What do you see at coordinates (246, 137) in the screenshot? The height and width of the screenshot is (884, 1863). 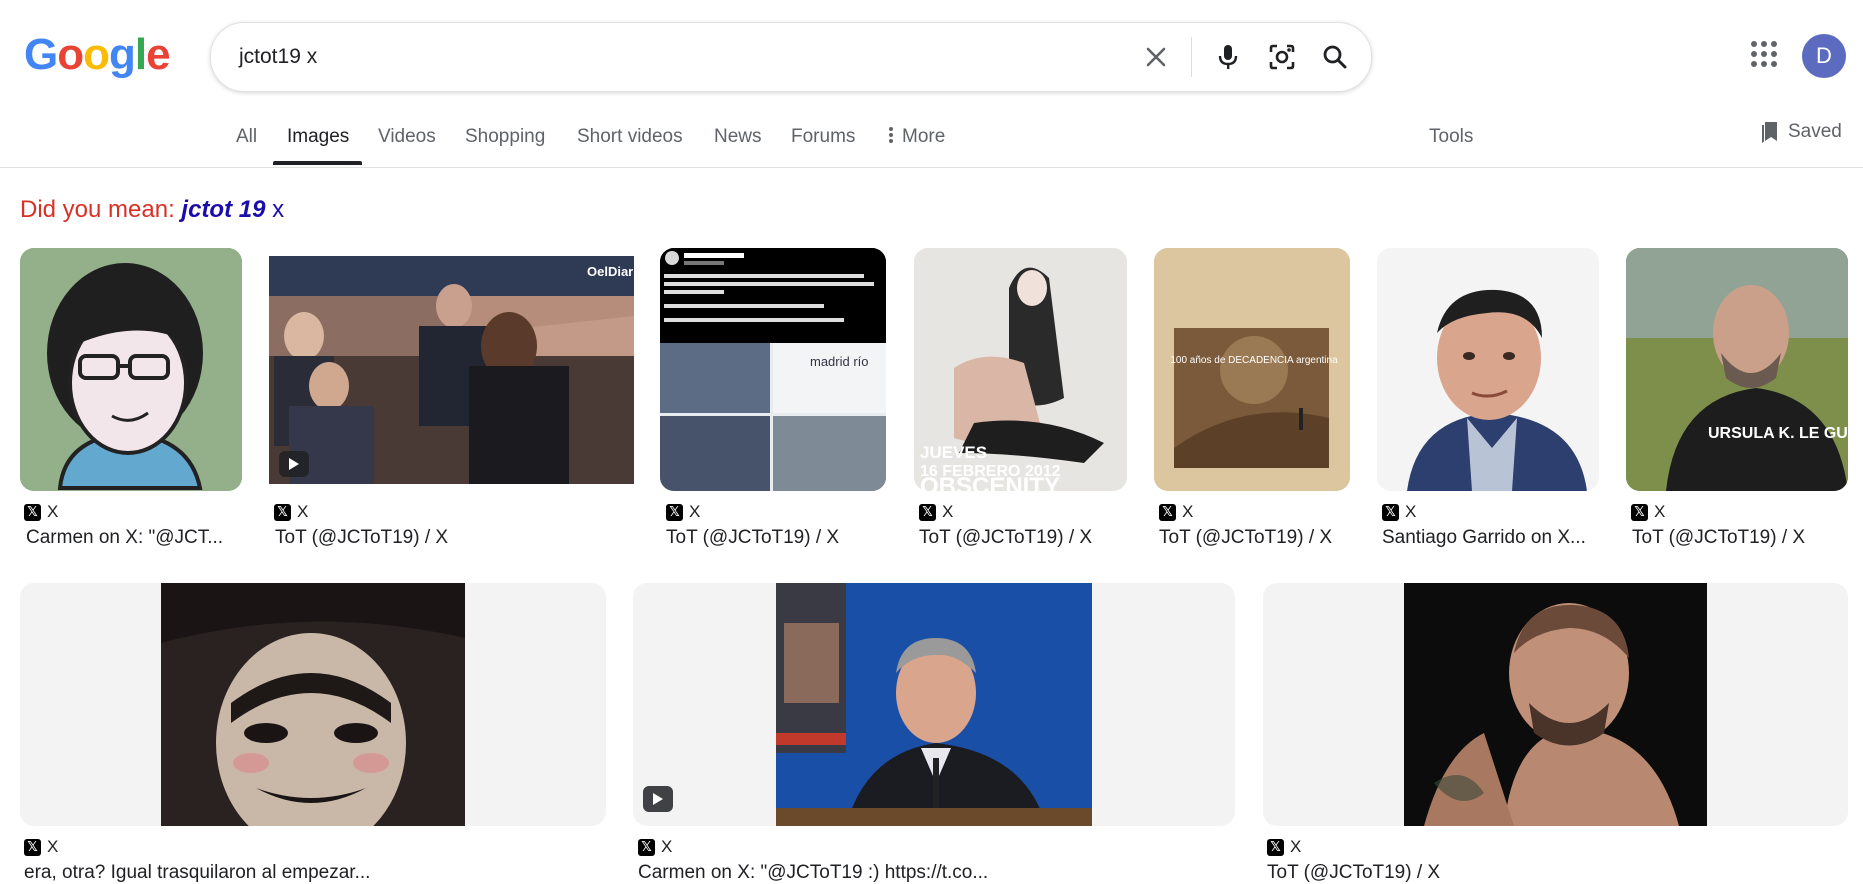 I see `tab-all: All` at bounding box center [246, 137].